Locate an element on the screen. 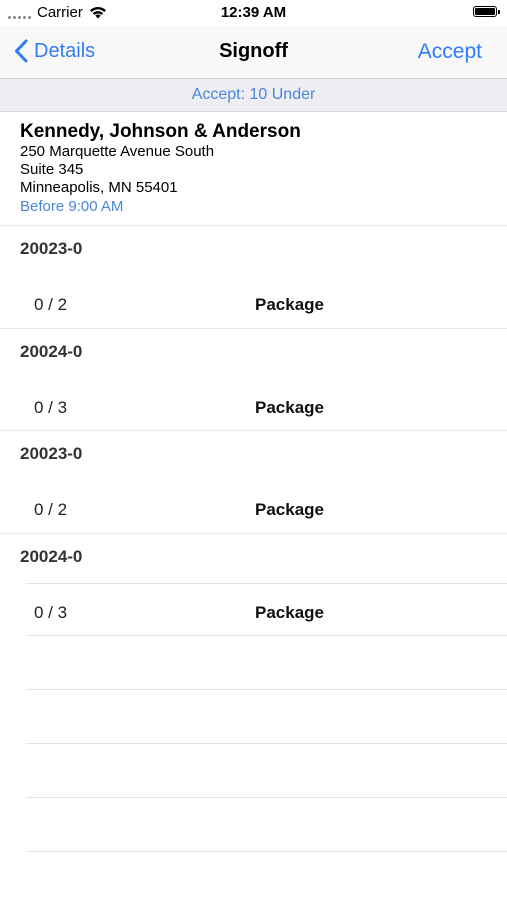 The width and height of the screenshot is (507, 900). address-line-3: Minneapolis, MN 55401 is located at coordinates (99, 187).